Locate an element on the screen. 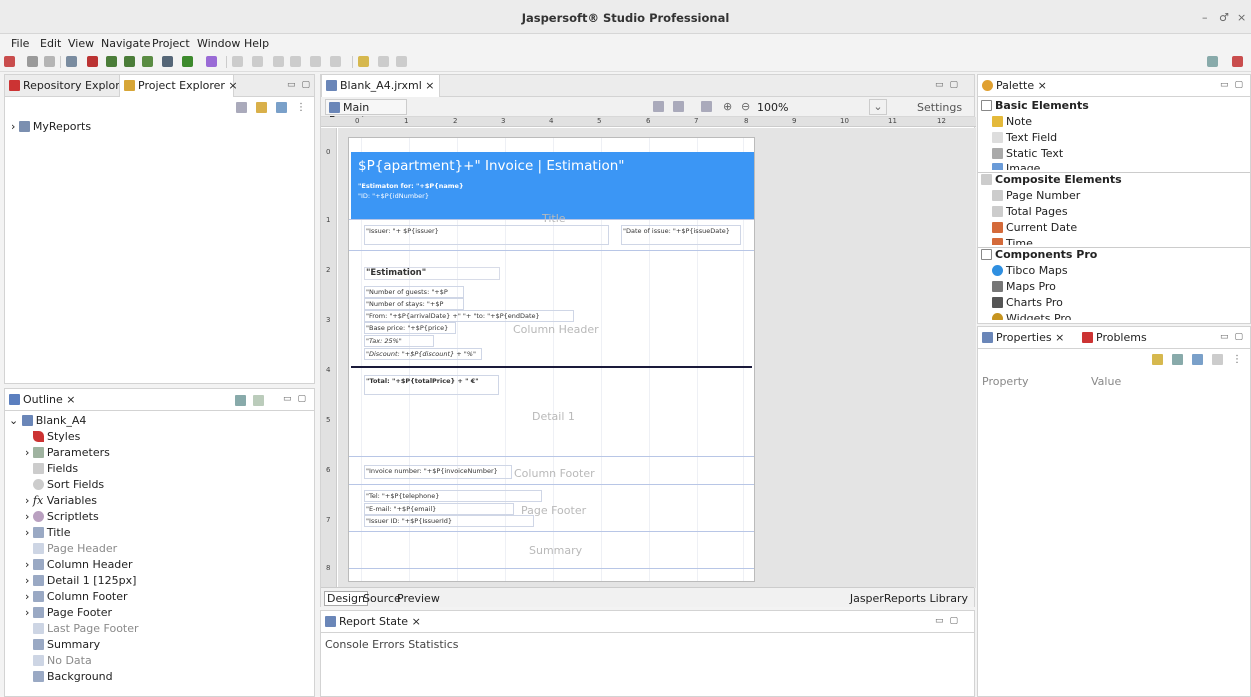 This screenshot has height=697, width=1251. tree-item-myreports: › MyReports is located at coordinates (51, 126).